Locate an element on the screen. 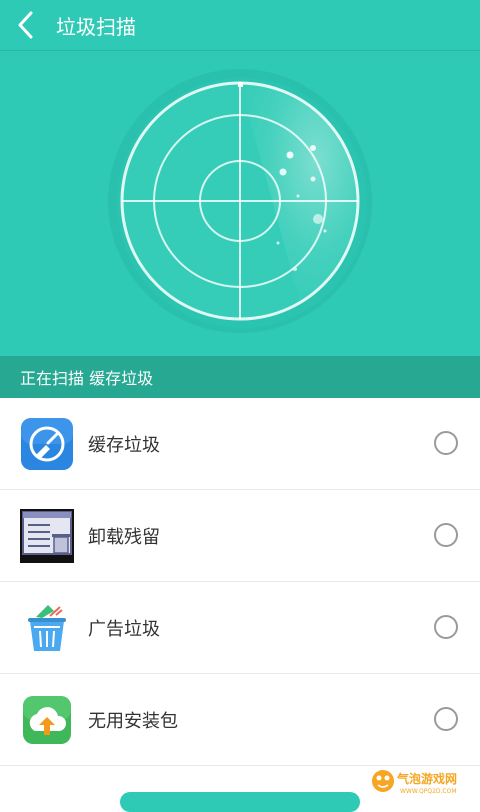 The image size is (480, 812). list-item-useless-apk: 无用安装包 is located at coordinates (240, 720).